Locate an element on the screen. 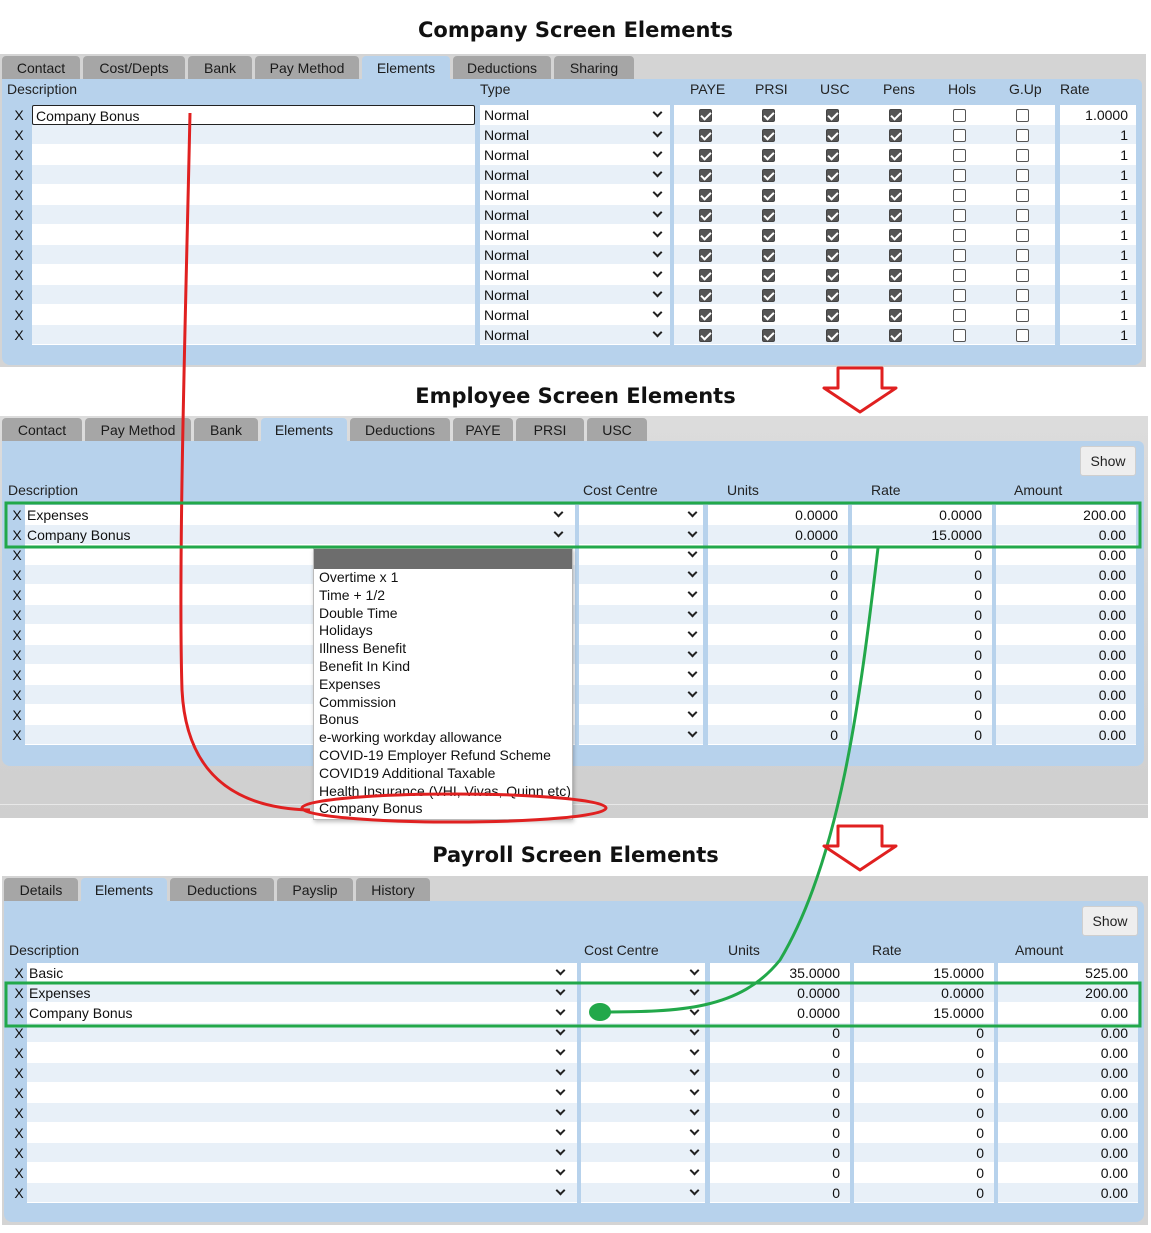 The width and height of the screenshot is (1151, 1233). tab-cost-depts: Cost/Depts is located at coordinates (134, 67).